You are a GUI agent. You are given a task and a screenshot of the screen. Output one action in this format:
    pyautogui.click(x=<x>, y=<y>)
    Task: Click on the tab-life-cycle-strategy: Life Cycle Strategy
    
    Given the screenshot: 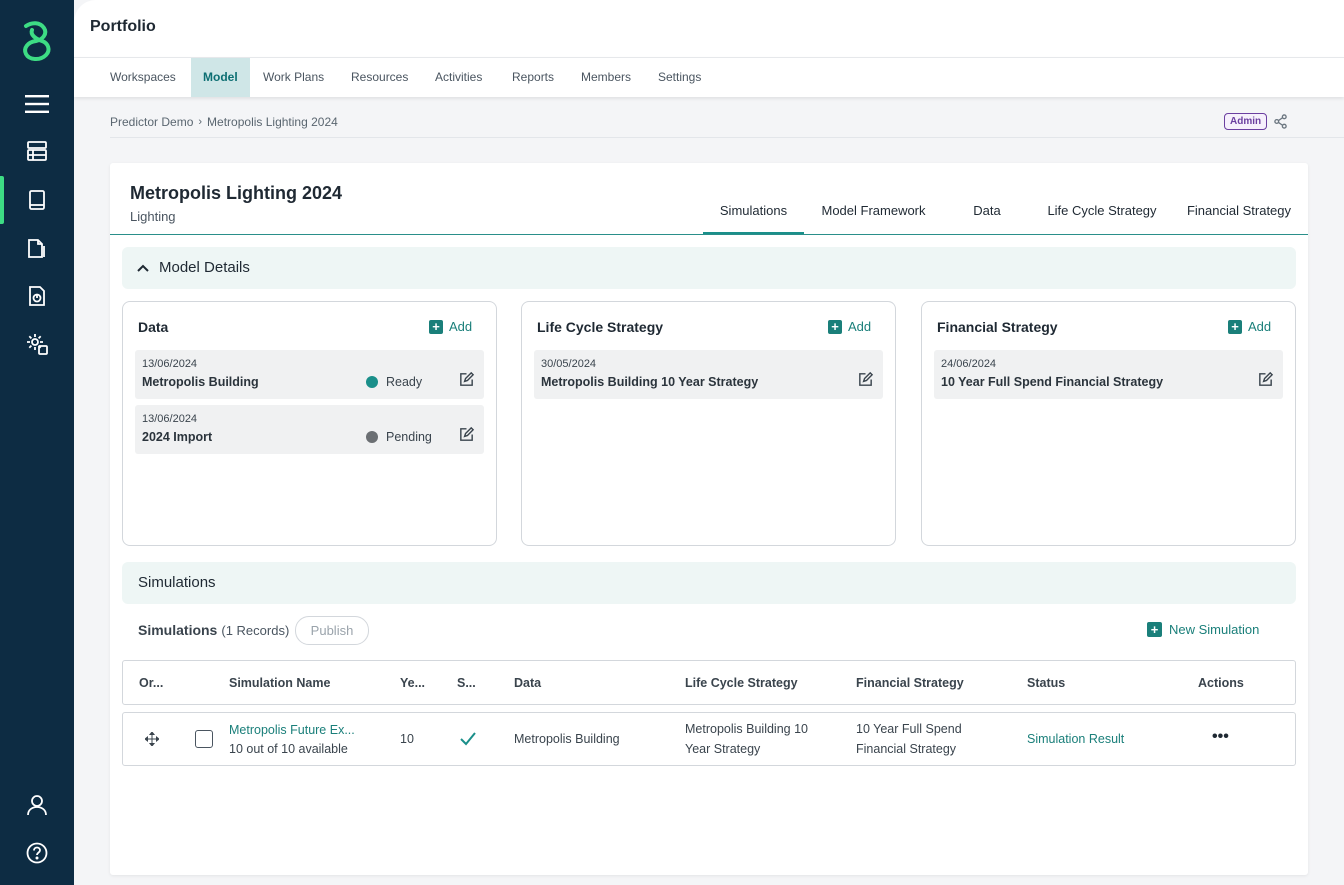 What is the action you would take?
    pyautogui.click(x=1102, y=219)
    